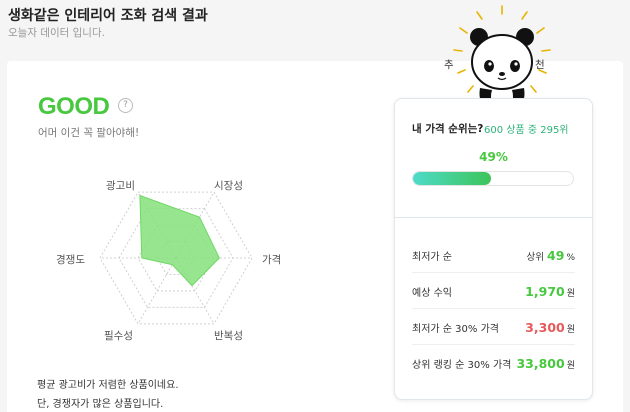 The width and height of the screenshot is (630, 412). Describe the element at coordinates (556, 255) in the screenshot. I see `rank-row-number: 49` at that location.